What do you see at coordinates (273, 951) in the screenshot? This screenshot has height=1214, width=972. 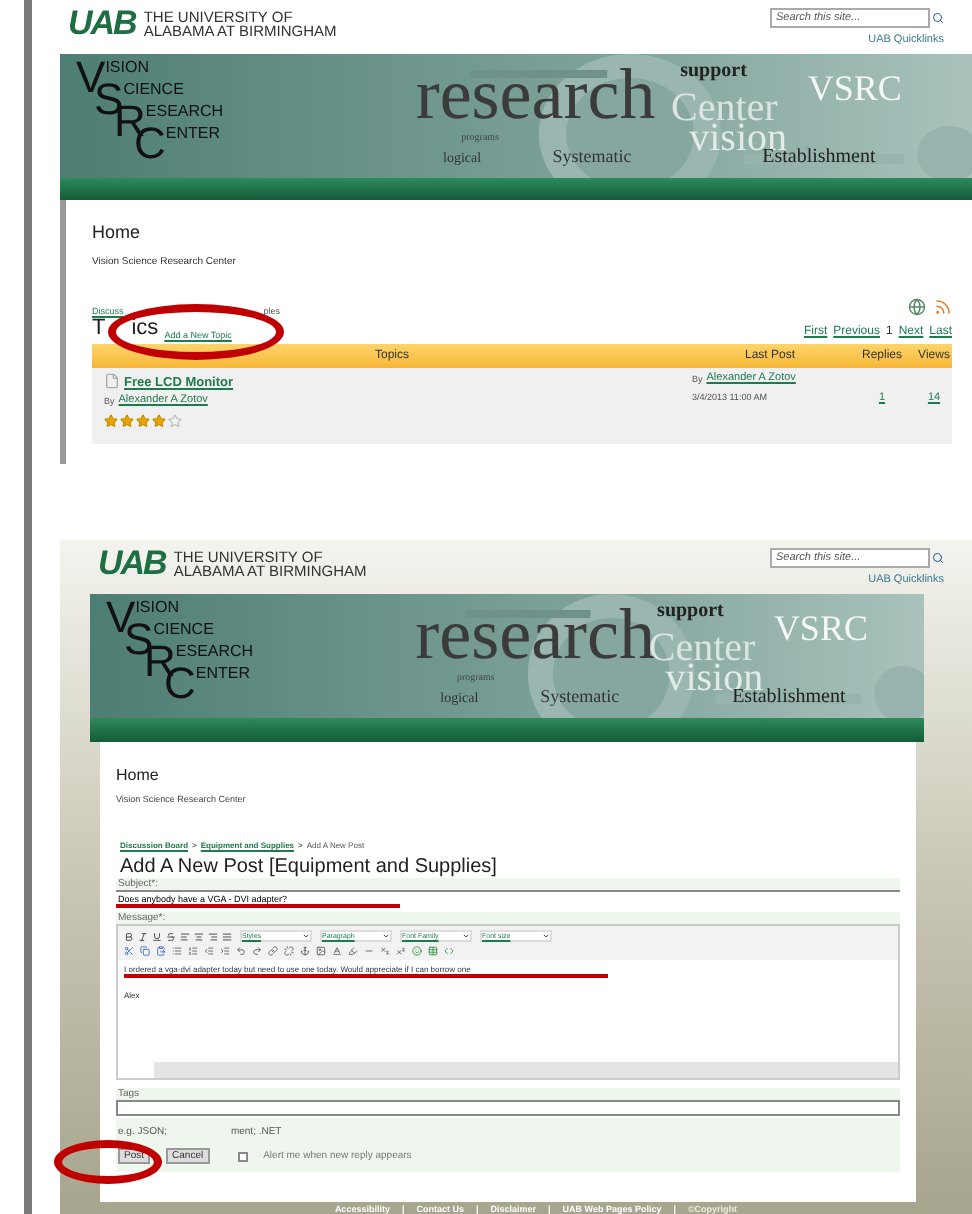 I see `link-icon` at bounding box center [273, 951].